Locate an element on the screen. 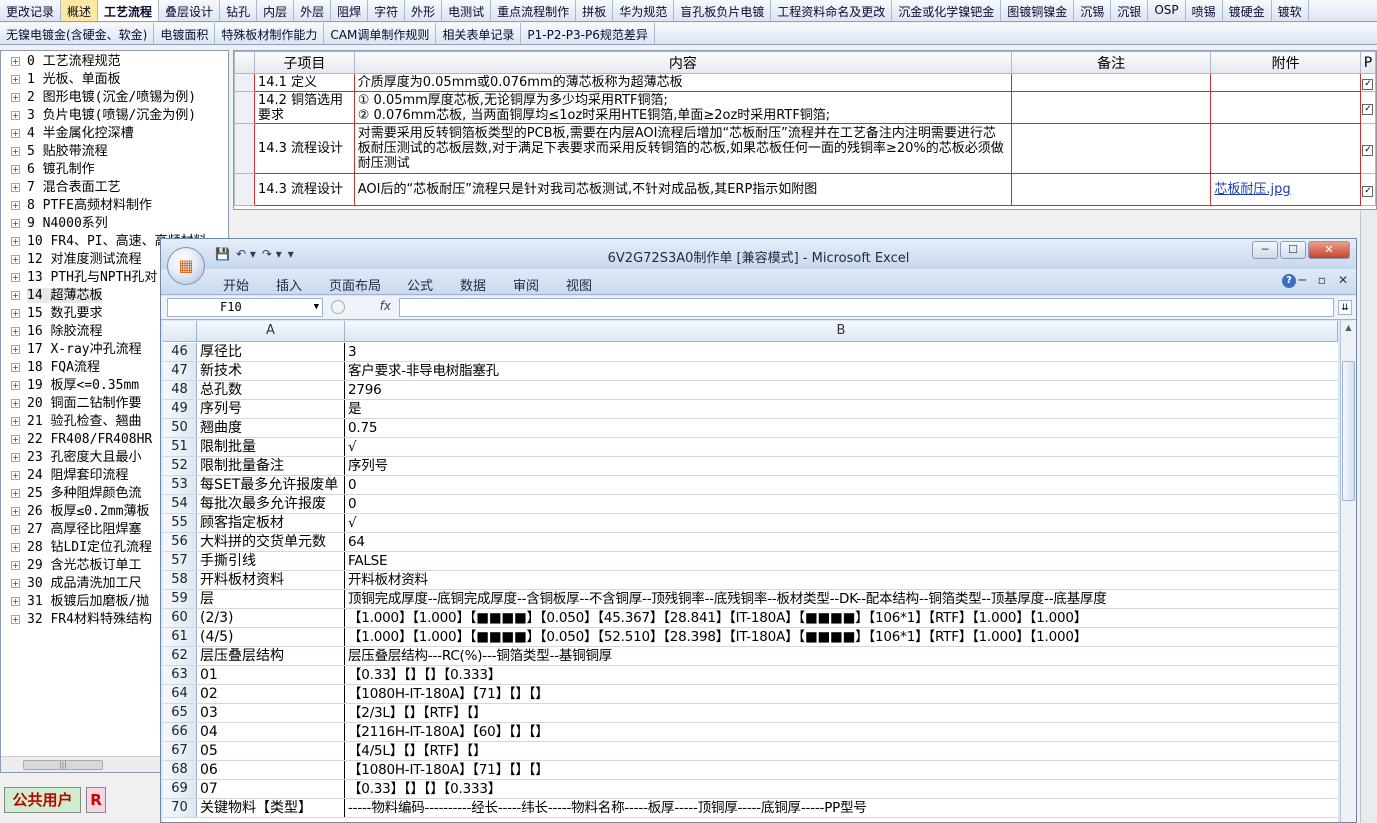 This screenshot has width=1377, height=823. cell-attachment is located at coordinates (1285, 82).